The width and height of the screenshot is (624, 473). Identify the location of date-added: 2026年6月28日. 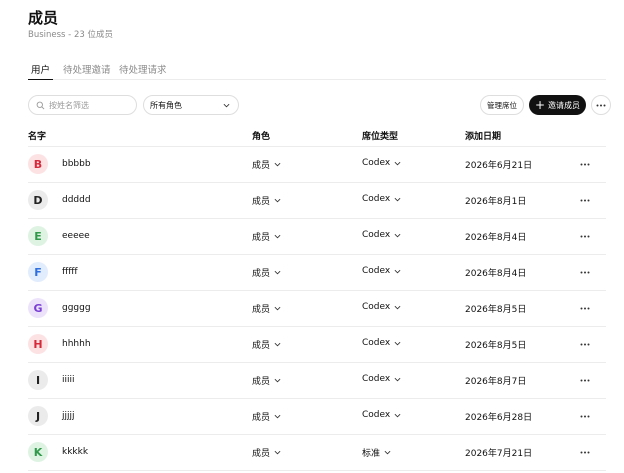
(499, 418).